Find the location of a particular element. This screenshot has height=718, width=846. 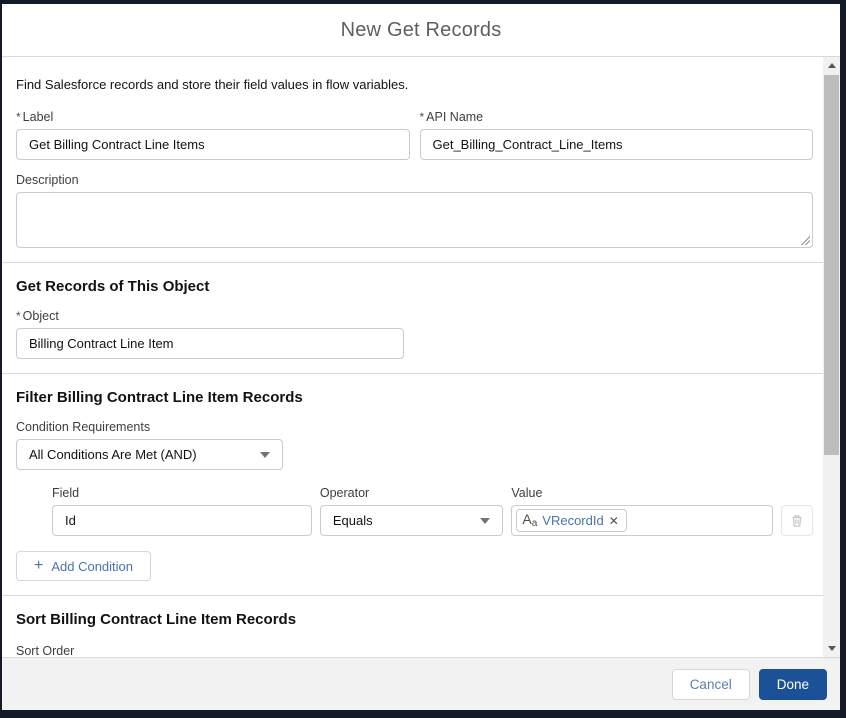

object-input is located at coordinates (210, 343).